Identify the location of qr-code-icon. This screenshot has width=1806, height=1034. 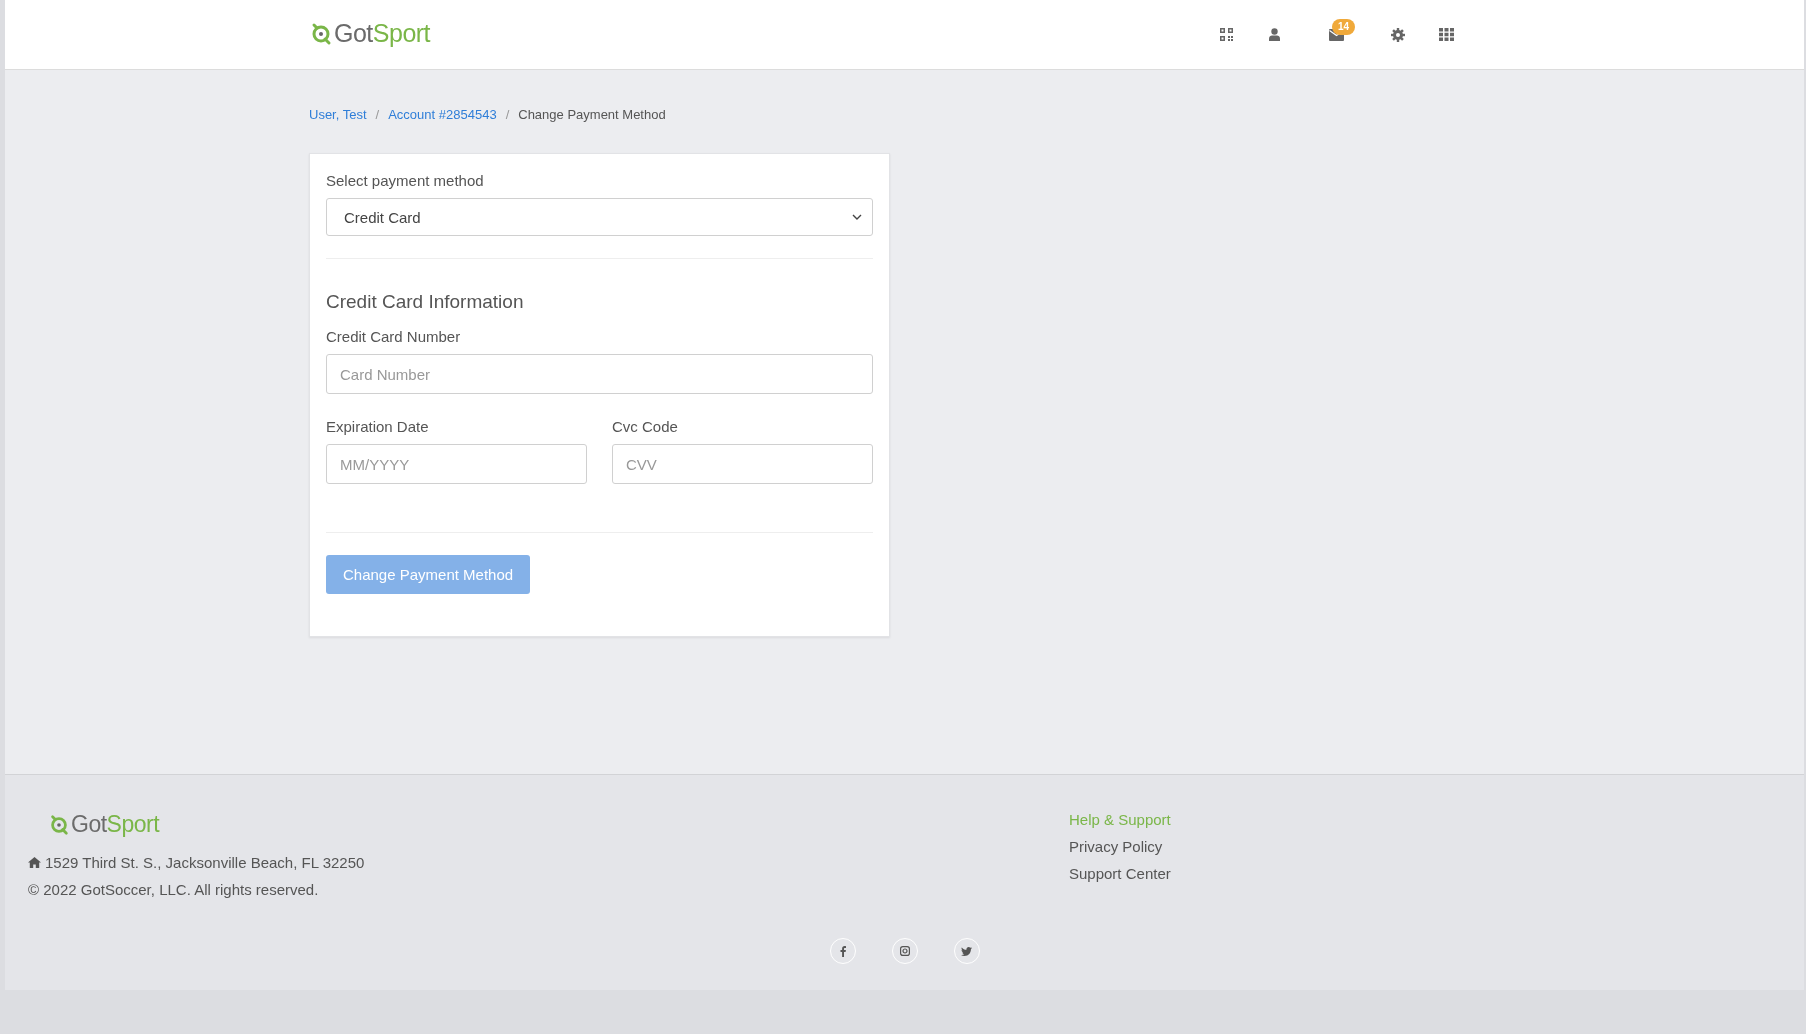
(1226, 34).